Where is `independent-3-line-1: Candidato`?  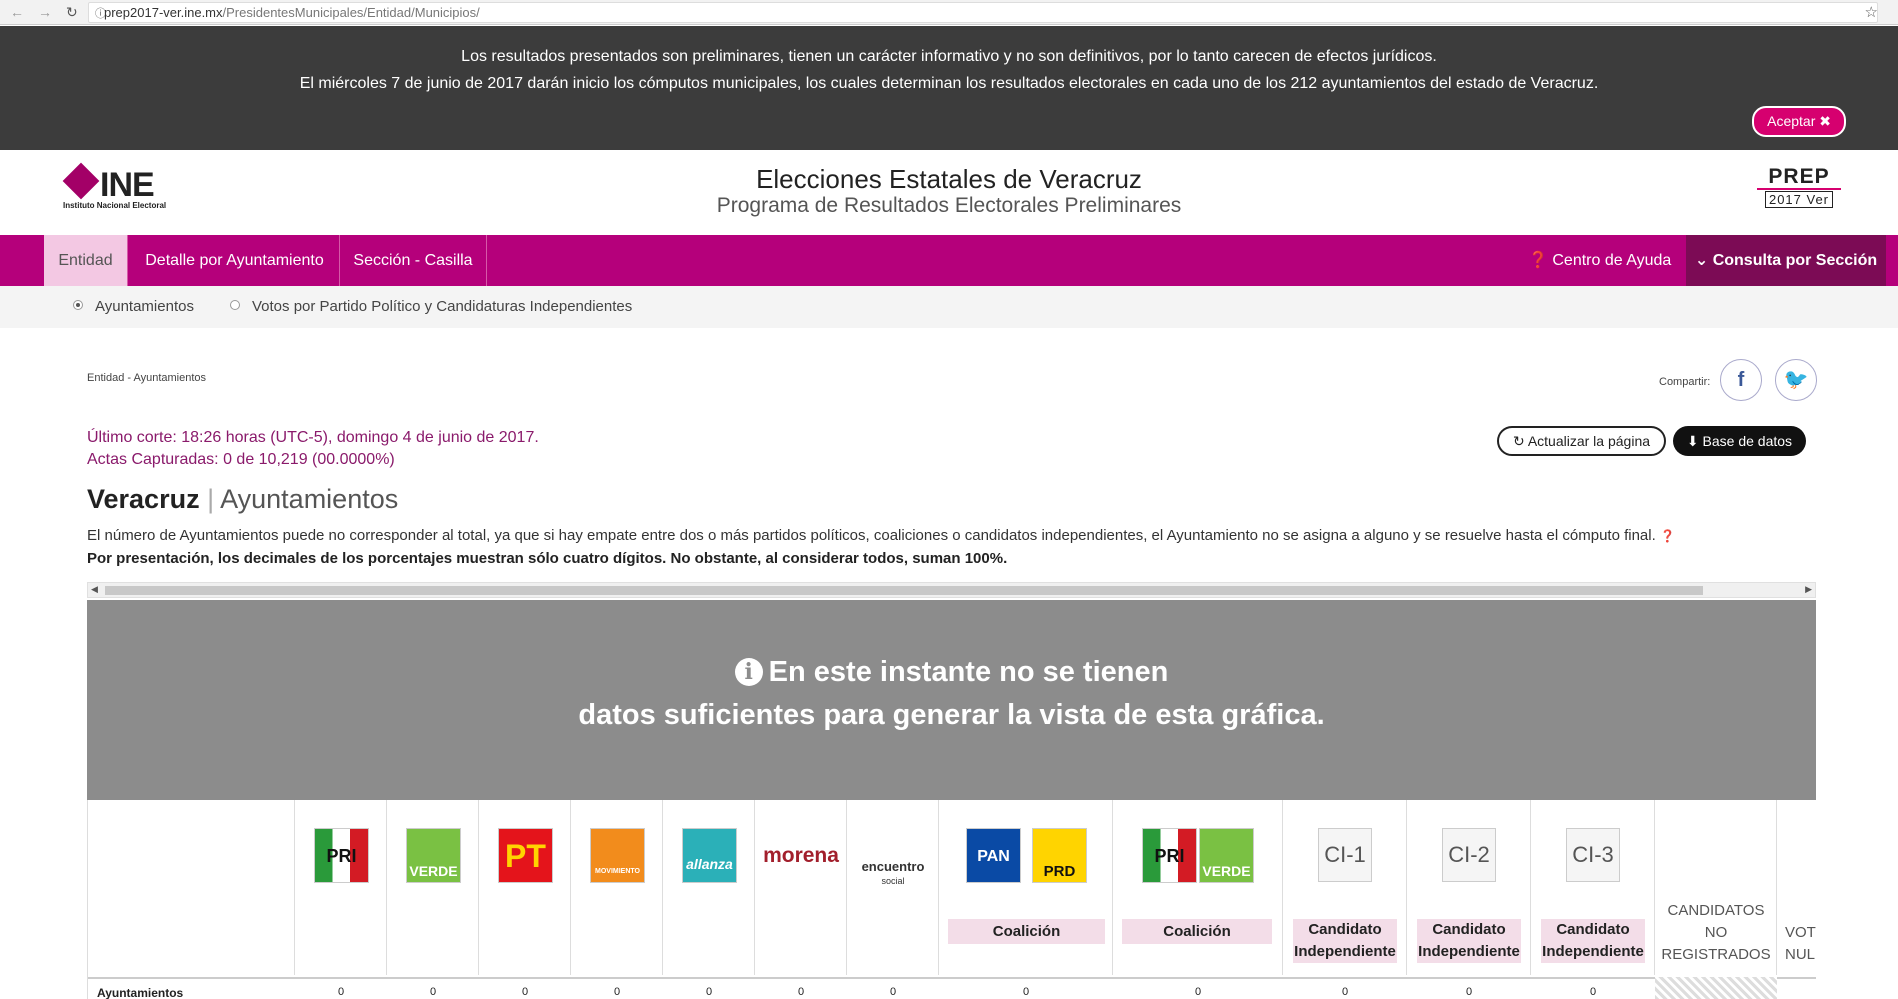
independent-3-line-1: Candidato is located at coordinates (1593, 930).